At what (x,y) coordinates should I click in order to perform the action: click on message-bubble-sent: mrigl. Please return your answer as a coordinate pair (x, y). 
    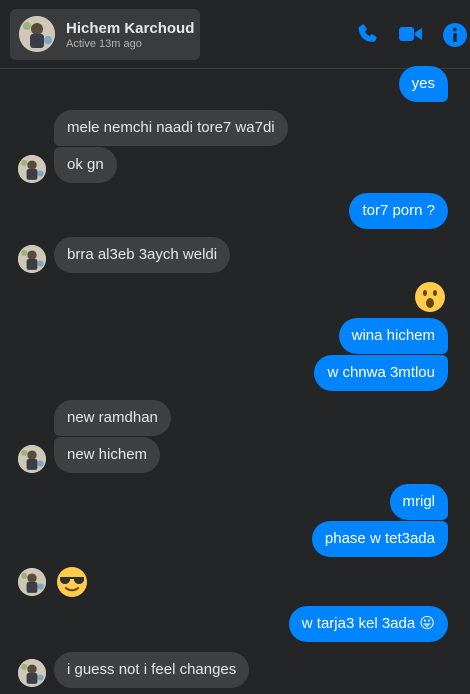
    Looking at the image, I should click on (418, 502).